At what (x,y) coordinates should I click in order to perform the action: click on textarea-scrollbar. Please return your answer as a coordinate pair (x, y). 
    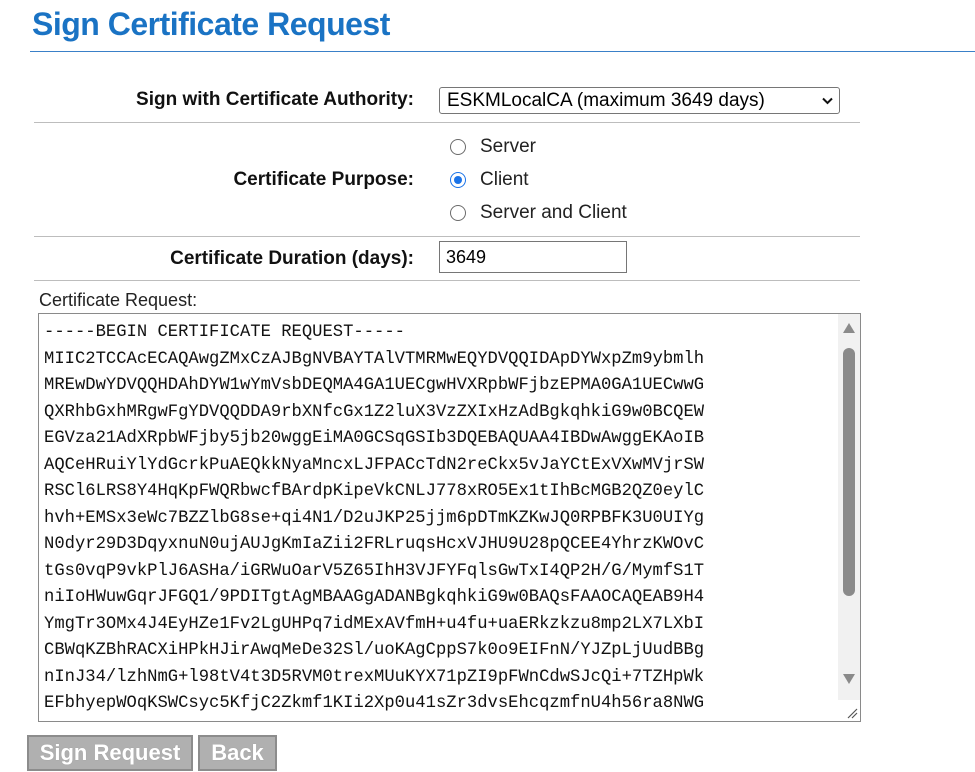
    Looking at the image, I should click on (849, 507).